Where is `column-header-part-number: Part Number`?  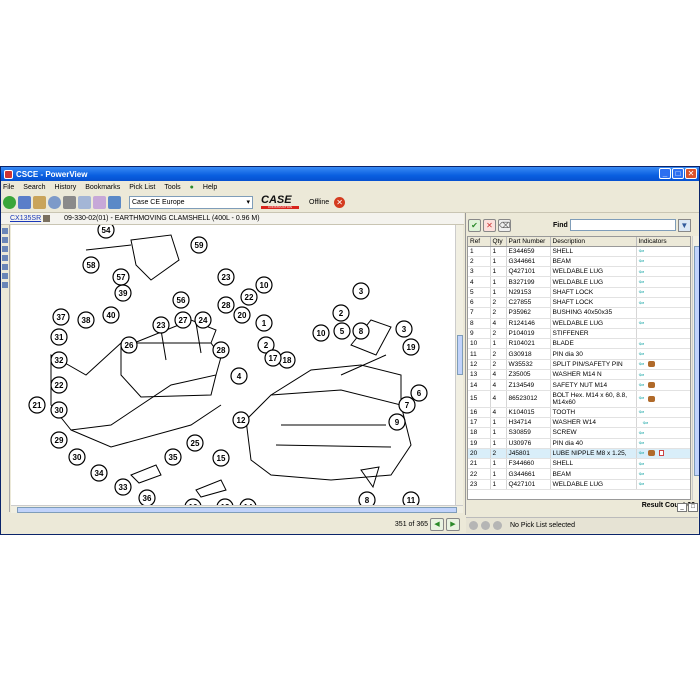
column-header-part-number: Part Number is located at coordinates (528, 242).